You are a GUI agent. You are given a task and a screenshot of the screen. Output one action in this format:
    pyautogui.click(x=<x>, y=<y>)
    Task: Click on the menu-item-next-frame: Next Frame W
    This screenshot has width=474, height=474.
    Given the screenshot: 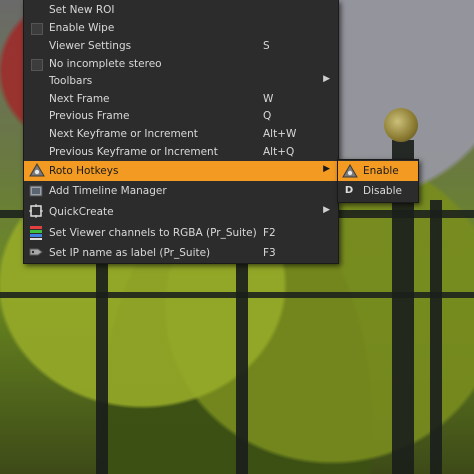 What is the action you would take?
    pyautogui.click(x=181, y=99)
    